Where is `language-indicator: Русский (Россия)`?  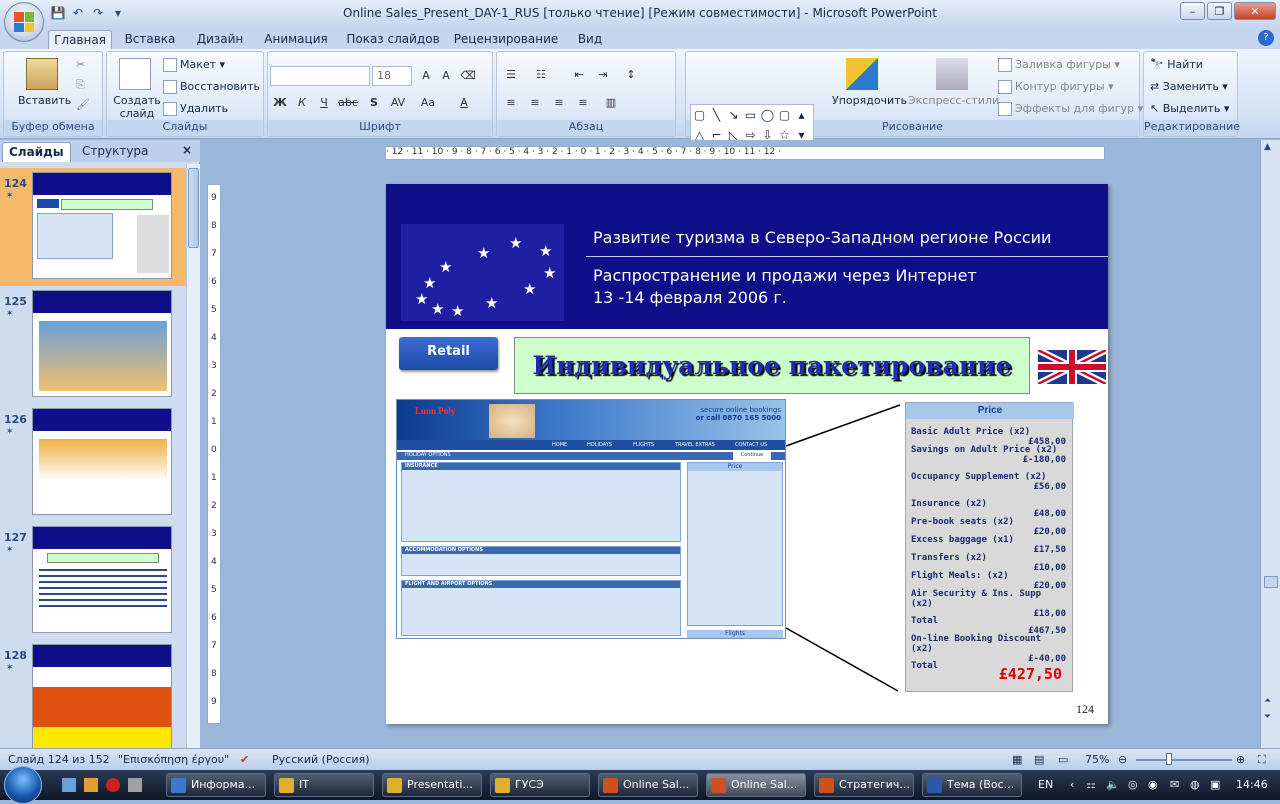 language-indicator: Русский (Россия) is located at coordinates (321, 759).